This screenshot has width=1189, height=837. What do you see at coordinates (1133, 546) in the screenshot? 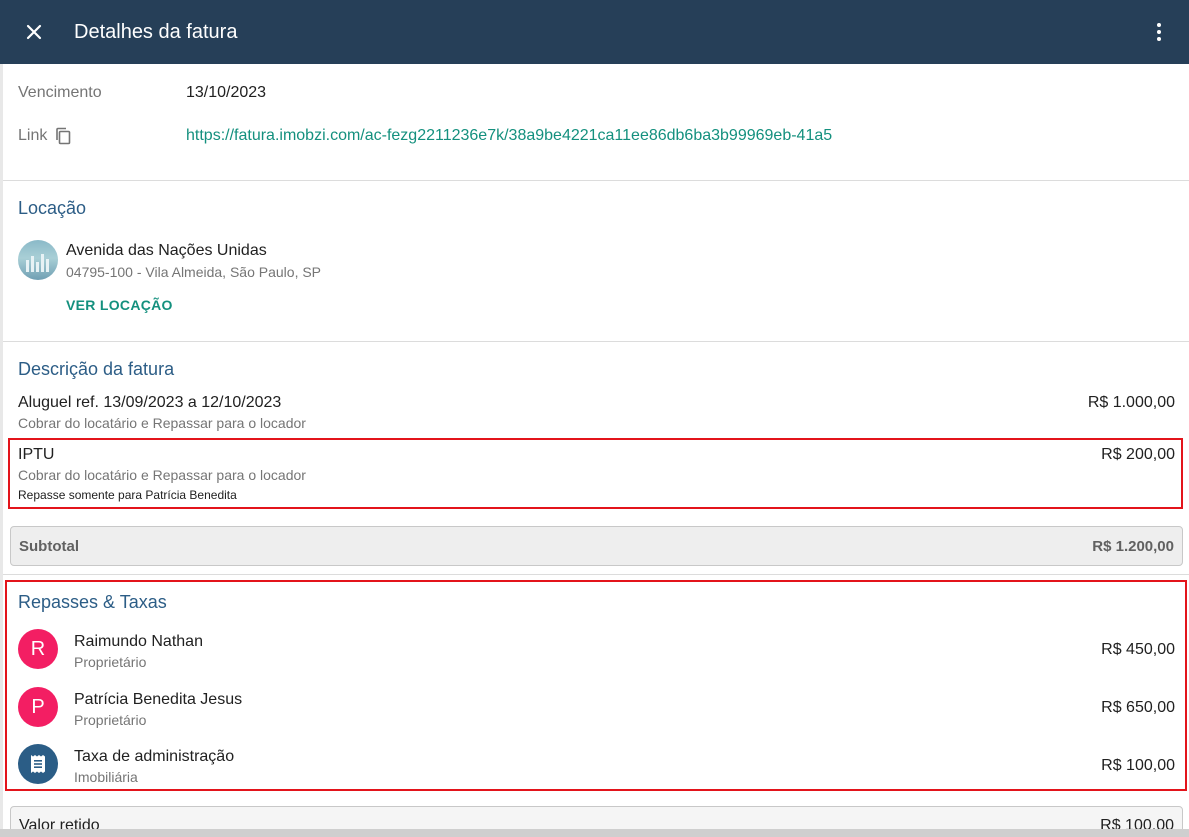
I see `subtotal-value: R$ 1.200,00` at bounding box center [1133, 546].